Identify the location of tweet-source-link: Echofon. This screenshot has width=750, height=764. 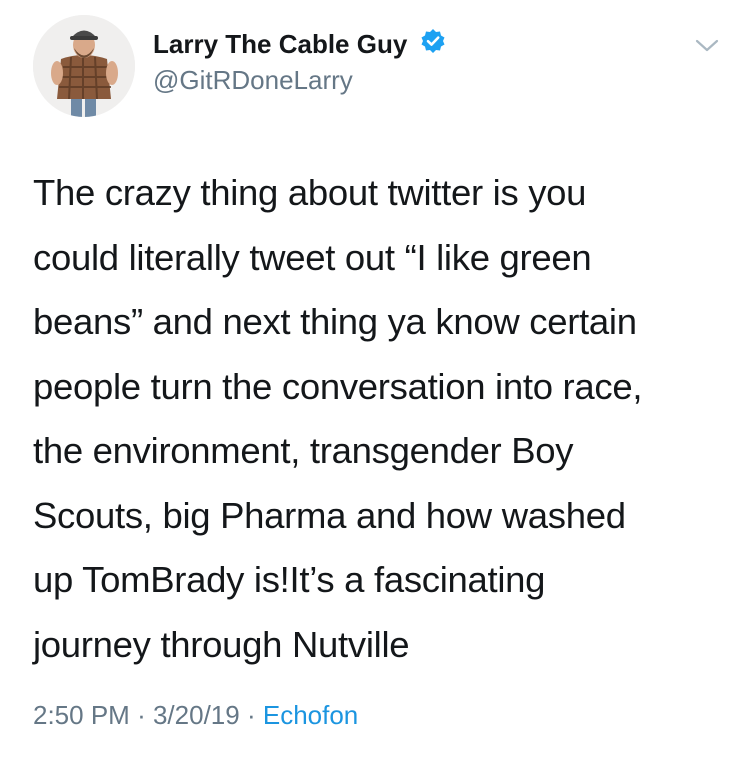
(310, 715).